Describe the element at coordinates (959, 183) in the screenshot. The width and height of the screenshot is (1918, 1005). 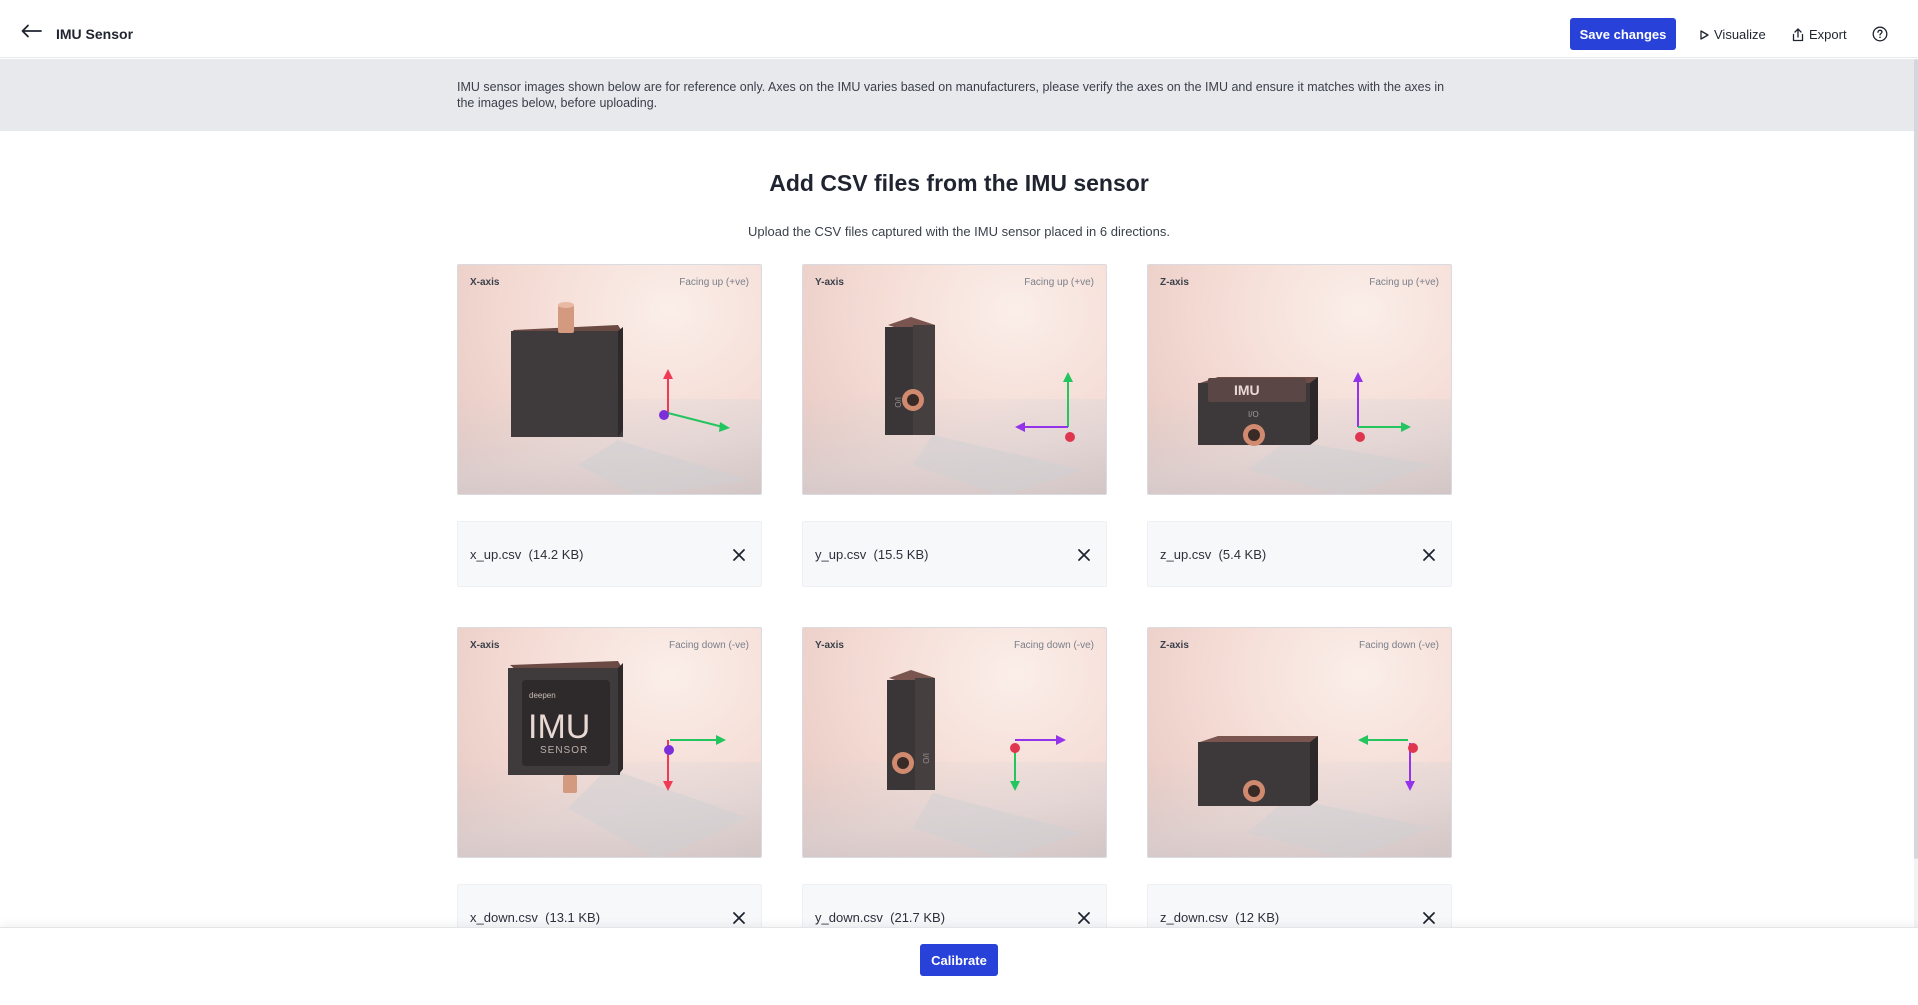
I see `section-title: Add CSV files from the IMU sensor` at that location.